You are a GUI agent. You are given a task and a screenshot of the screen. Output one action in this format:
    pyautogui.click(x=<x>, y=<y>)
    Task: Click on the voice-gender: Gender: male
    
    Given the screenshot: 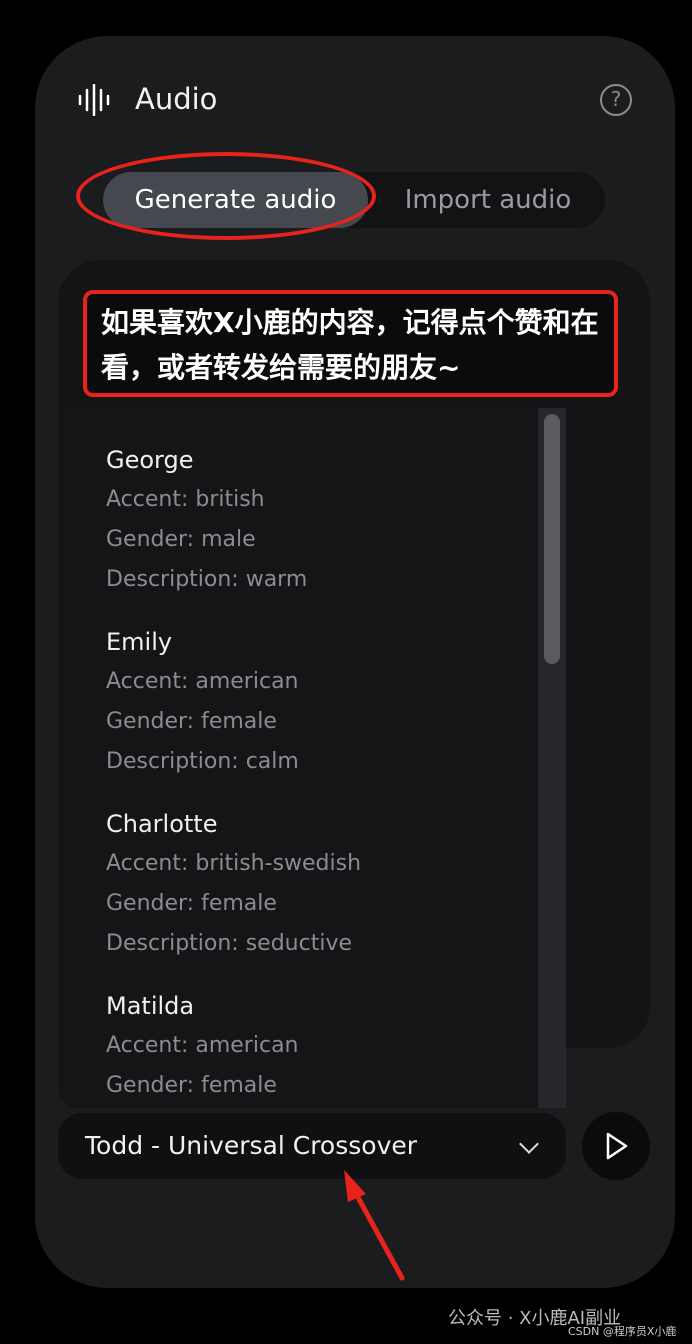 What is the action you would take?
    pyautogui.click(x=181, y=539)
    